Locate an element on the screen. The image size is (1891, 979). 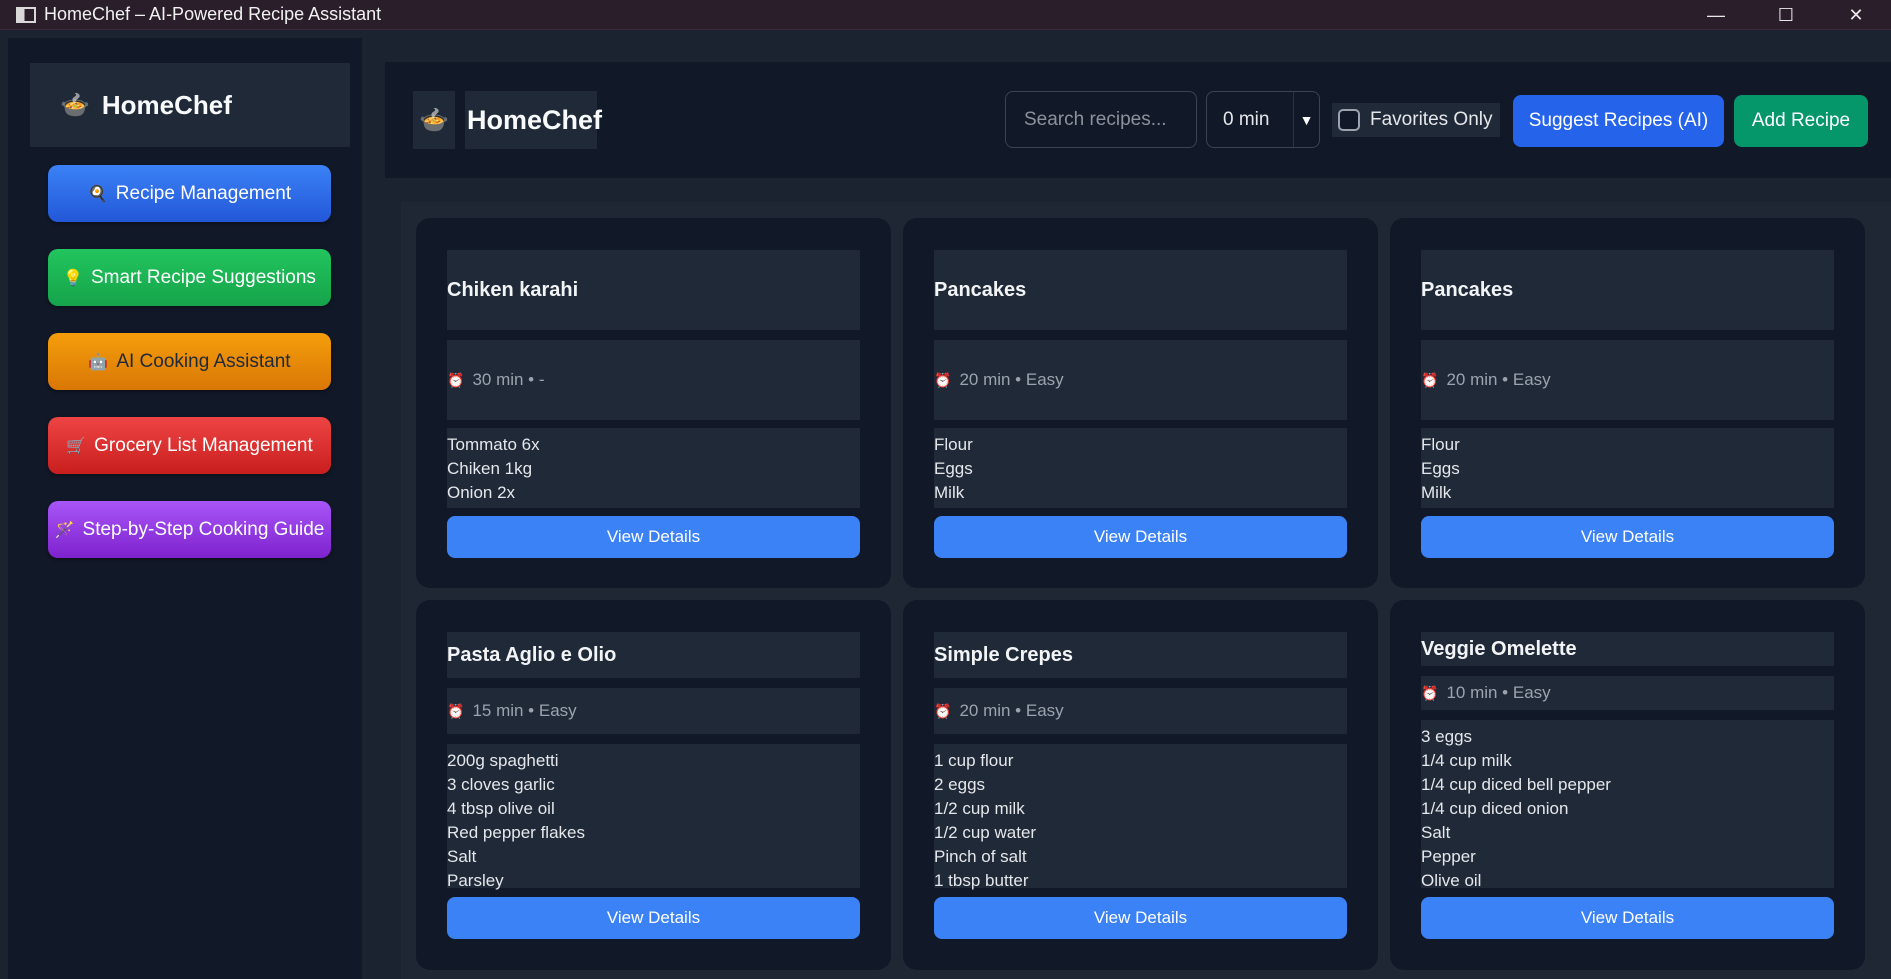
time-filter-select: 0 min ▼ is located at coordinates (1263, 119).